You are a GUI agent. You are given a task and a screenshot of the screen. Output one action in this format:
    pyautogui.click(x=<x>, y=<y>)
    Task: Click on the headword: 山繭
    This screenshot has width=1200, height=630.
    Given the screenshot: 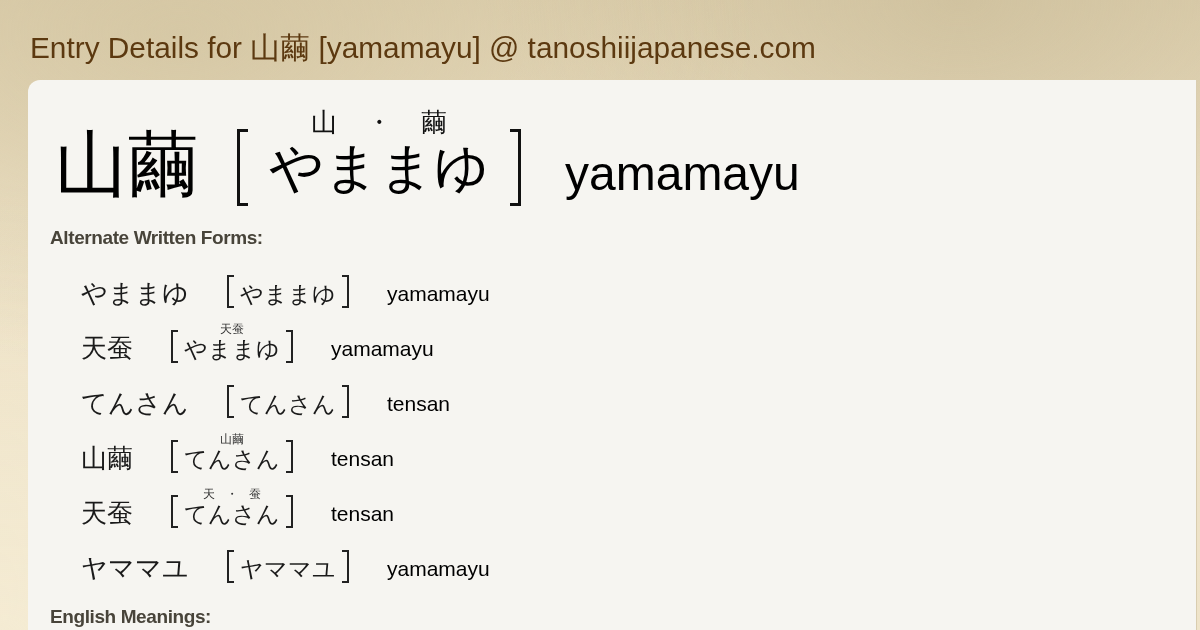 What is the action you would take?
    pyautogui.click(x=127, y=164)
    